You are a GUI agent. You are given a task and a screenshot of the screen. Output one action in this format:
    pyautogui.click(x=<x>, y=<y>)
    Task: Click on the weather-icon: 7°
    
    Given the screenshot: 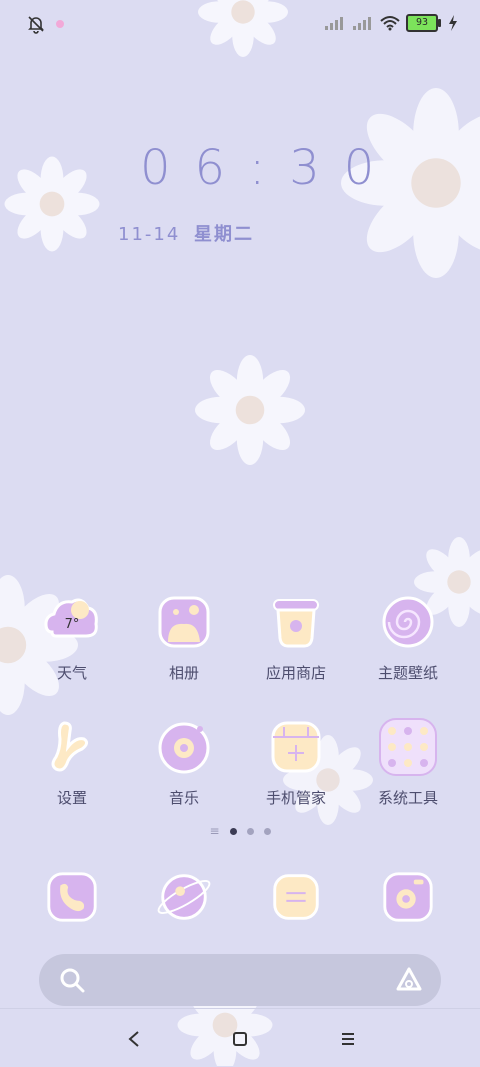 What is the action you would take?
    pyautogui.click(x=71, y=618)
    